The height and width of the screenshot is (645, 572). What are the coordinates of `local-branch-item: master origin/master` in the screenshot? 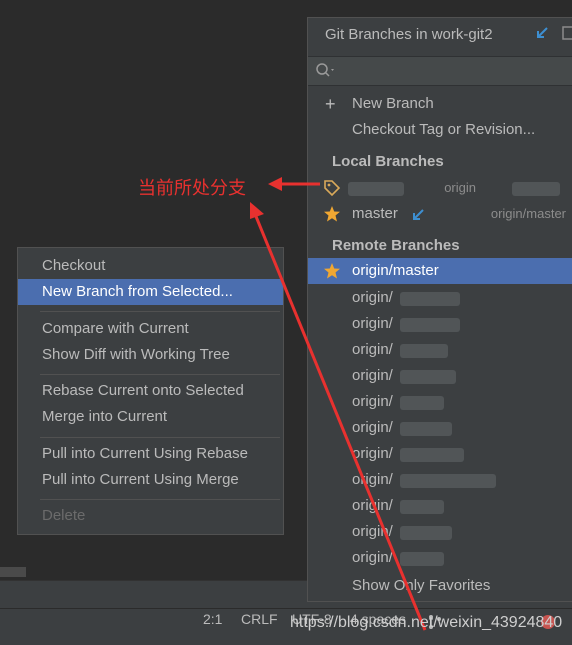 It's located at (440, 214).